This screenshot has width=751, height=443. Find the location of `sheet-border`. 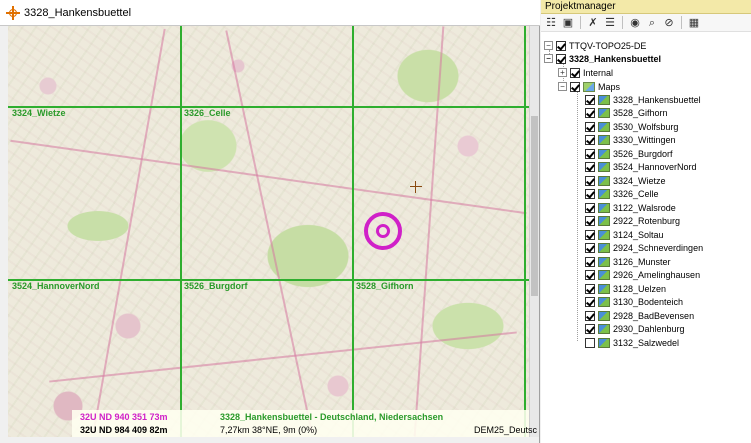

sheet-border is located at coordinates (525, 231).